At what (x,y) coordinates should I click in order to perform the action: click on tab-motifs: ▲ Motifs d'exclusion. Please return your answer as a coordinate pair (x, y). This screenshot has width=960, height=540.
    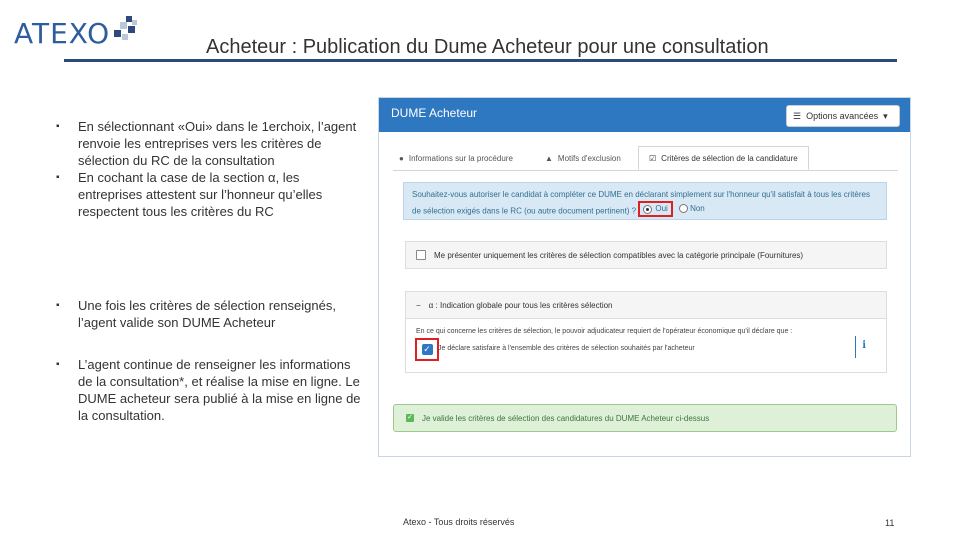
    Looking at the image, I should click on (583, 158).